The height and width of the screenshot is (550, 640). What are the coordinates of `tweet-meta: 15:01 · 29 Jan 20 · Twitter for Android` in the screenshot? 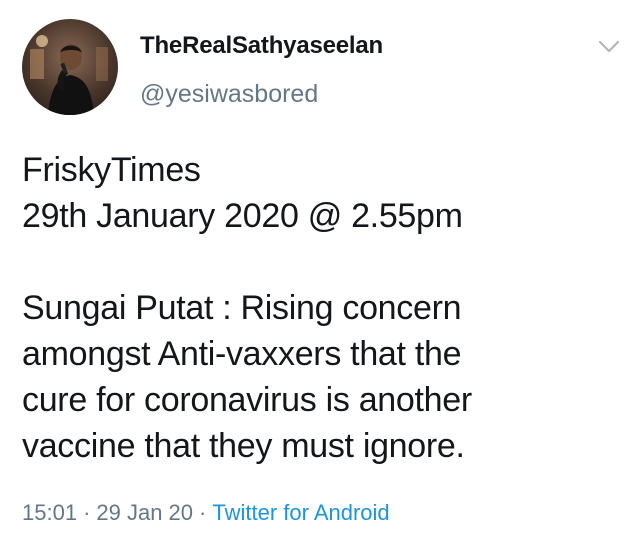 It's located at (206, 513).